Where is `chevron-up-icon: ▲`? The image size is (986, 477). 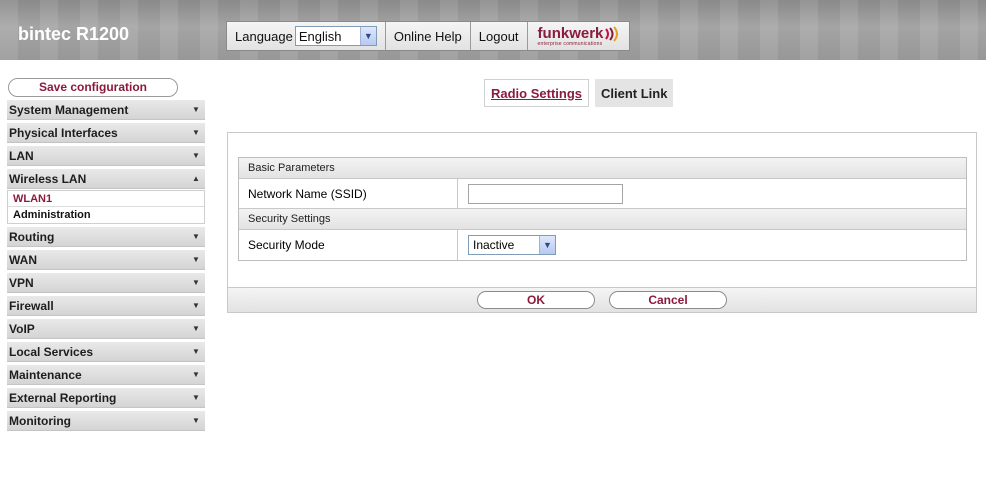 chevron-up-icon: ▲ is located at coordinates (196, 178).